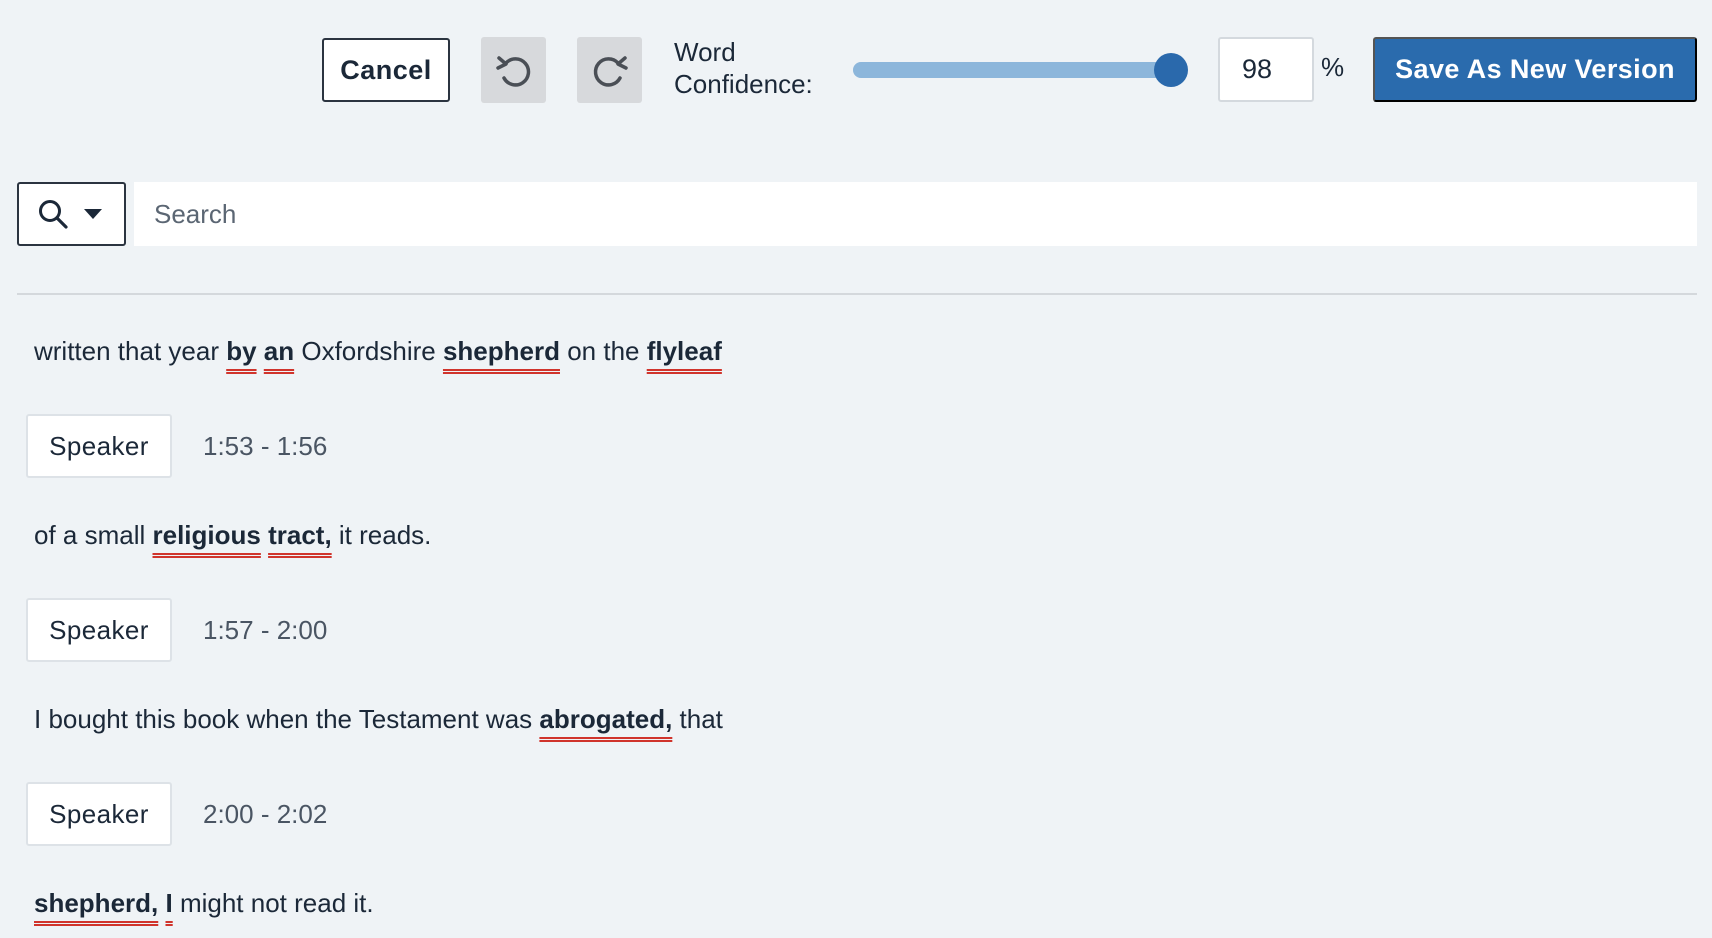 The width and height of the screenshot is (1712, 938). Describe the element at coordinates (265, 629) in the screenshot. I see `segment-timestamp: 1:57 - 2:00` at that location.